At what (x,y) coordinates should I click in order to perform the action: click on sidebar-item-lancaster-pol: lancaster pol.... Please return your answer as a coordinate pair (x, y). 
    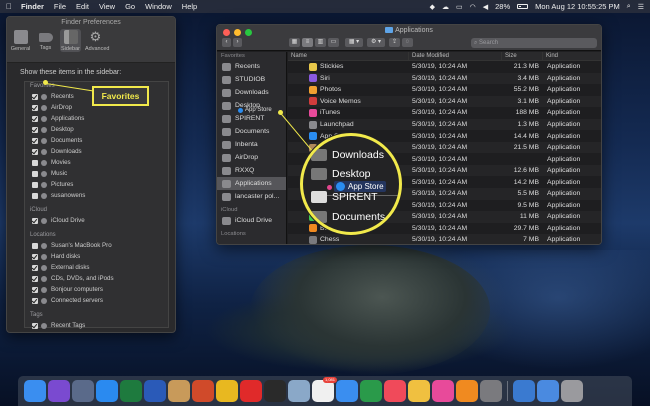
    Looking at the image, I should click on (251, 196).